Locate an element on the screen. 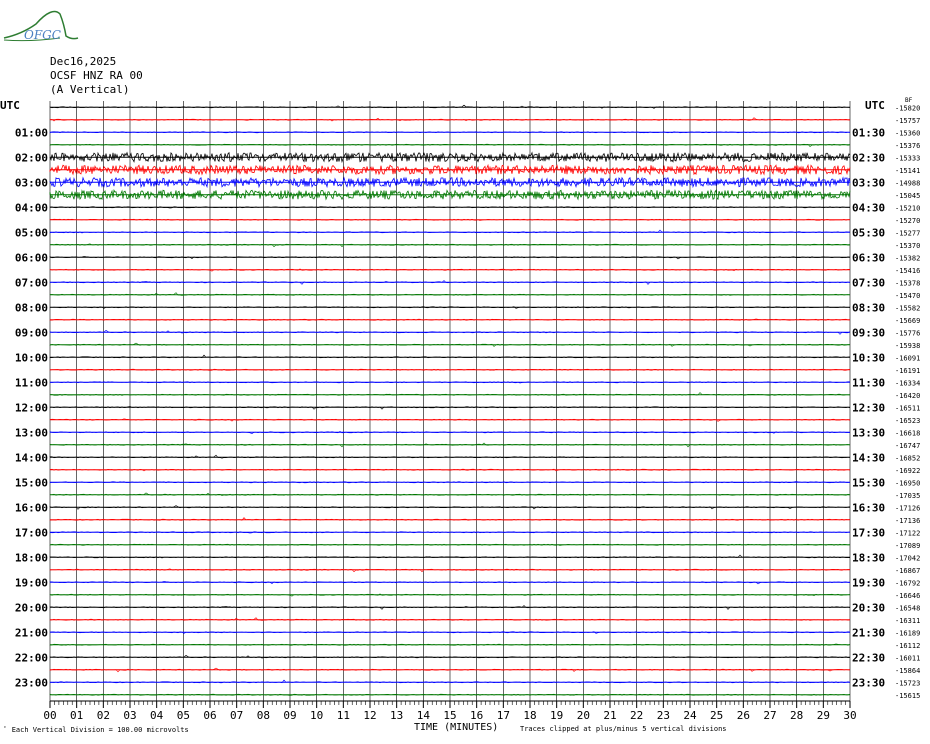  hour-label-left: 18:00 is located at coordinates (31, 557).